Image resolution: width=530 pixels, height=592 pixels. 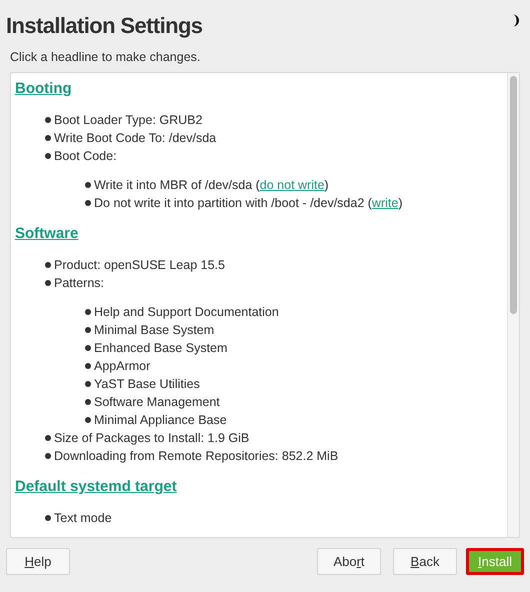 What do you see at coordinates (211, 185) in the screenshot?
I see `list-item-text: Write it into MBR of /dev/sda (do not write)` at bounding box center [211, 185].